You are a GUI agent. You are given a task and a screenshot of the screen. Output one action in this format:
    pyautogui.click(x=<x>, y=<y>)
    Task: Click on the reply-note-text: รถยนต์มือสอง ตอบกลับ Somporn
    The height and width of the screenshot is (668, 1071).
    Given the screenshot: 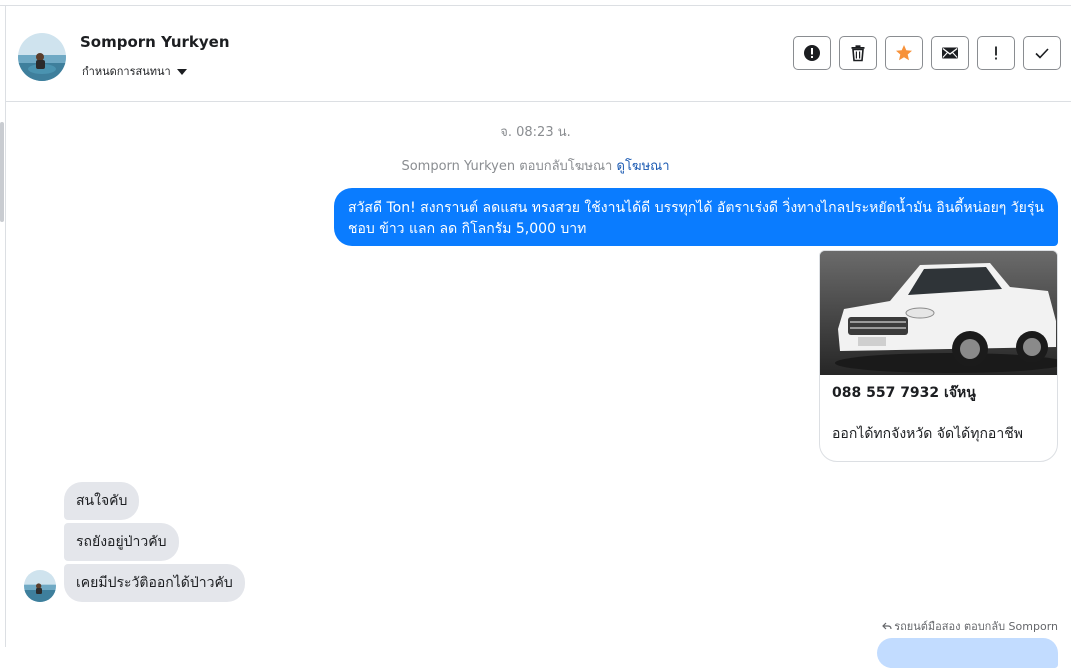 What is the action you would take?
    pyautogui.click(x=976, y=626)
    